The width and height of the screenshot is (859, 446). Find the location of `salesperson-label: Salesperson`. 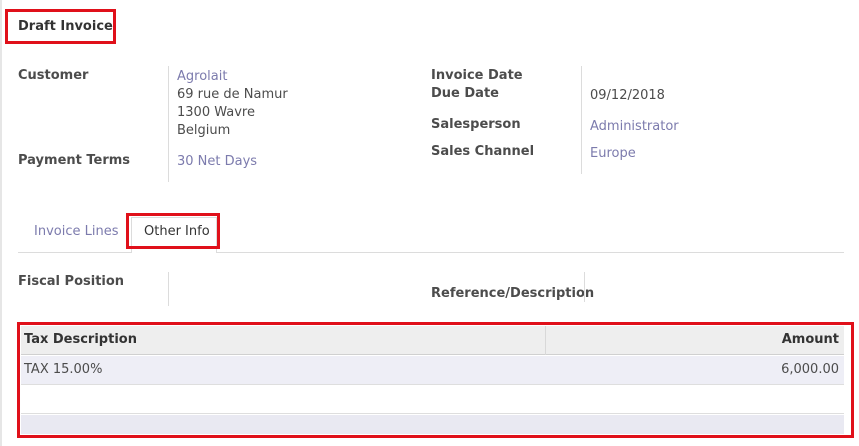

salesperson-label: Salesperson is located at coordinates (476, 124).